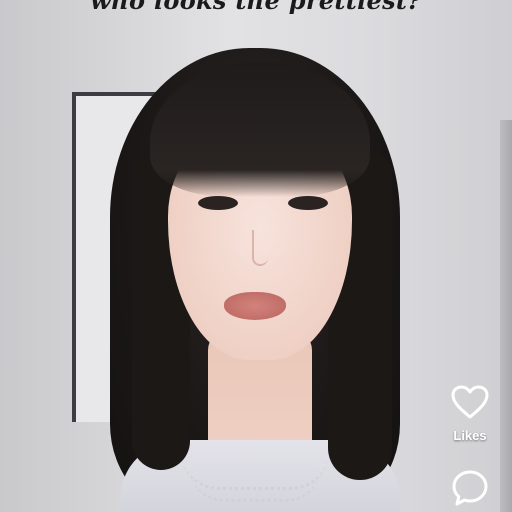  I want to click on right-eye, so click(308, 203).